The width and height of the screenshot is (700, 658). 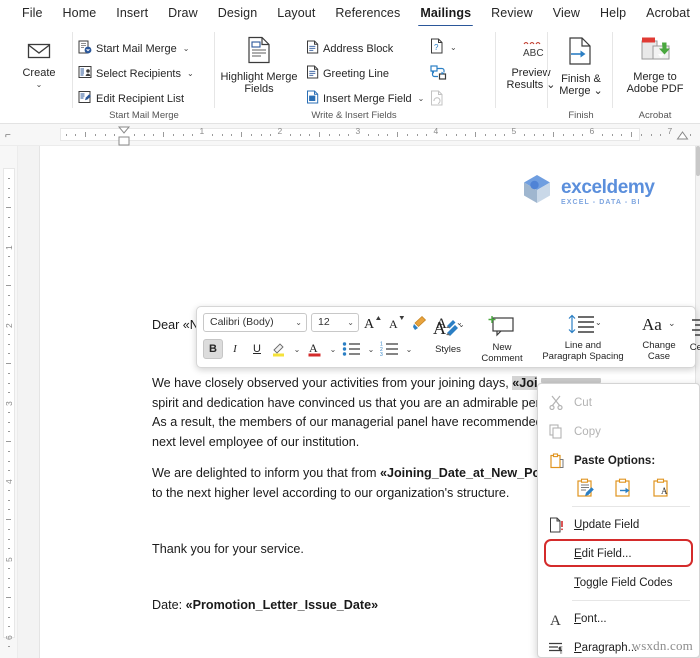 What do you see at coordinates (566, 13) in the screenshot?
I see `tab-view: View` at bounding box center [566, 13].